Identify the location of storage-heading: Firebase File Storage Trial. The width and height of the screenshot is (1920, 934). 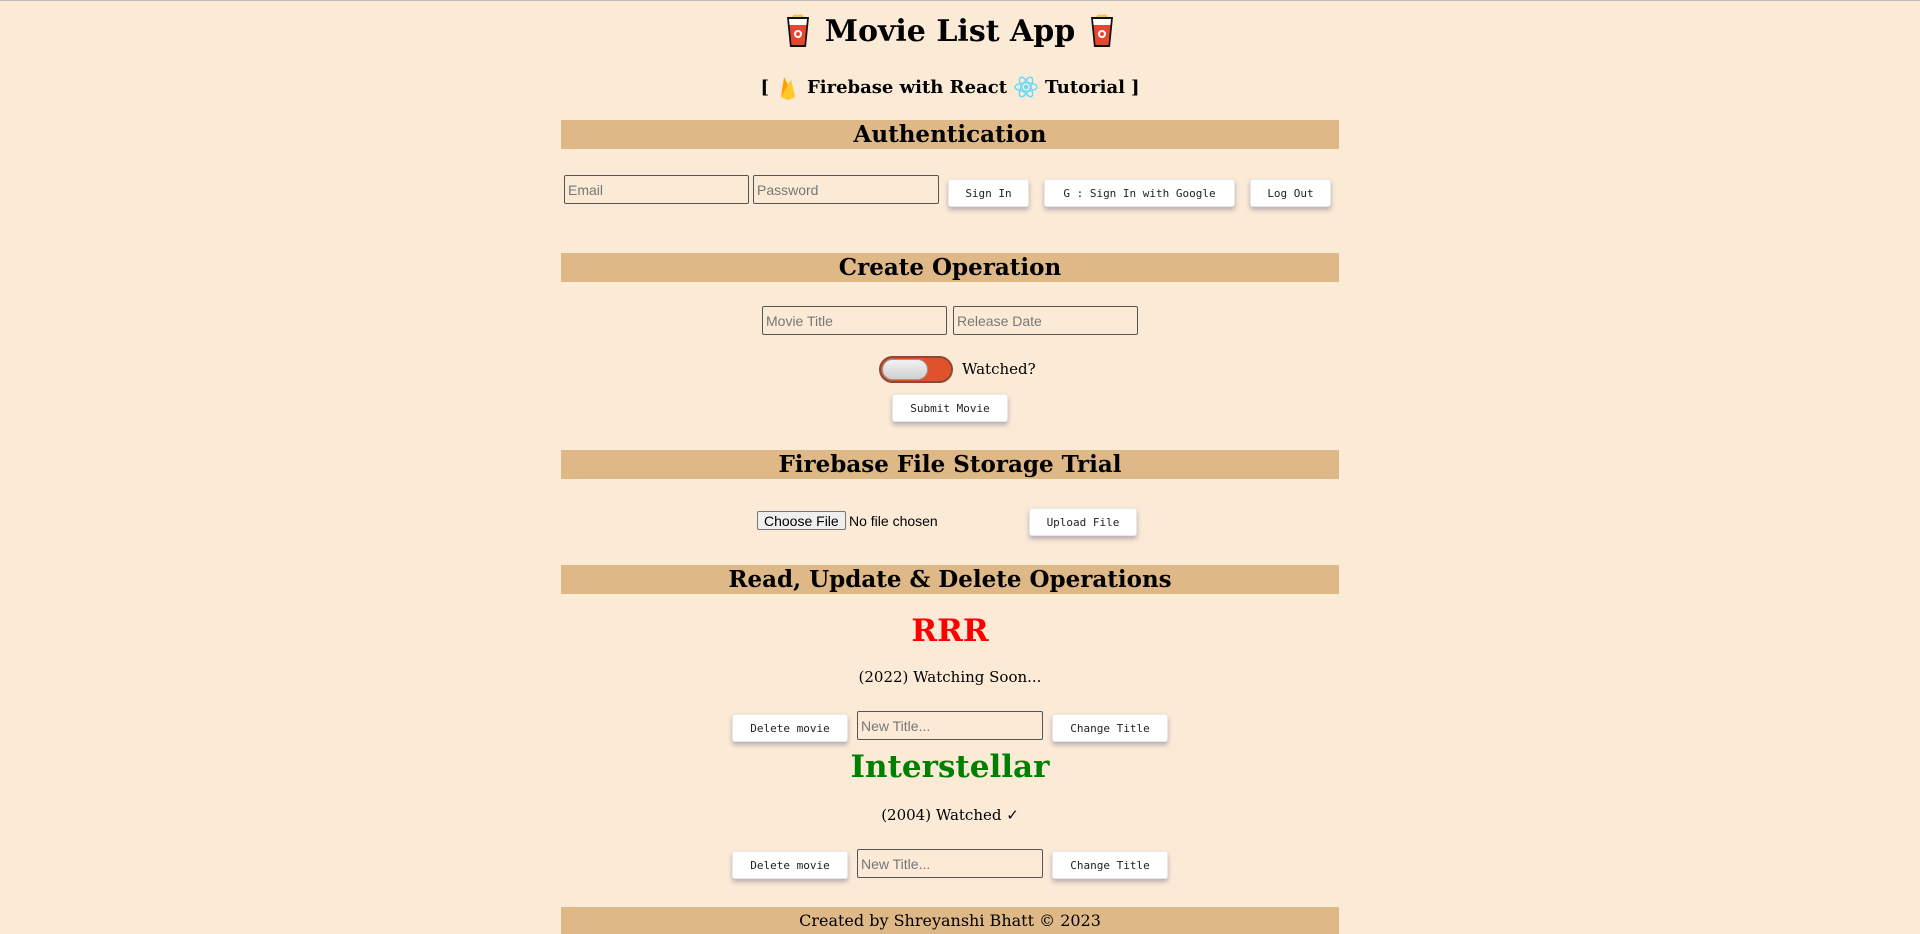
(950, 464).